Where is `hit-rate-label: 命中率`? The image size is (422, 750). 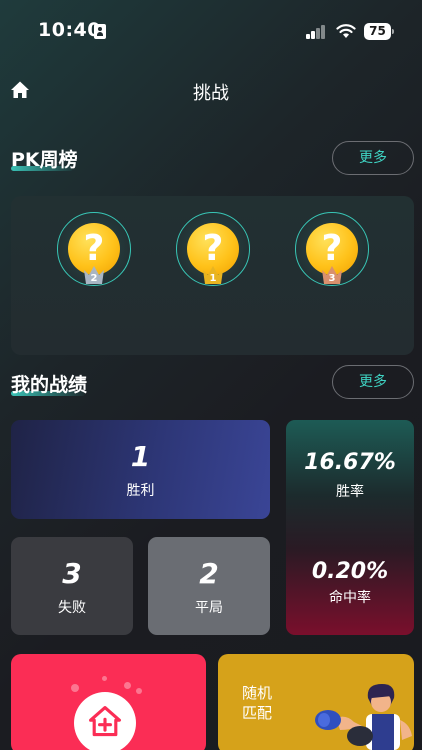 hit-rate-label: 命中率 is located at coordinates (350, 598).